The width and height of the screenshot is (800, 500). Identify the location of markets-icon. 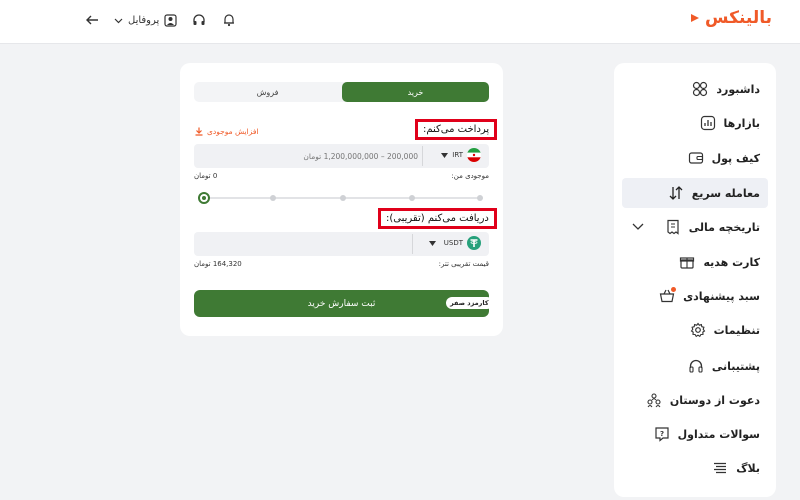
(708, 123).